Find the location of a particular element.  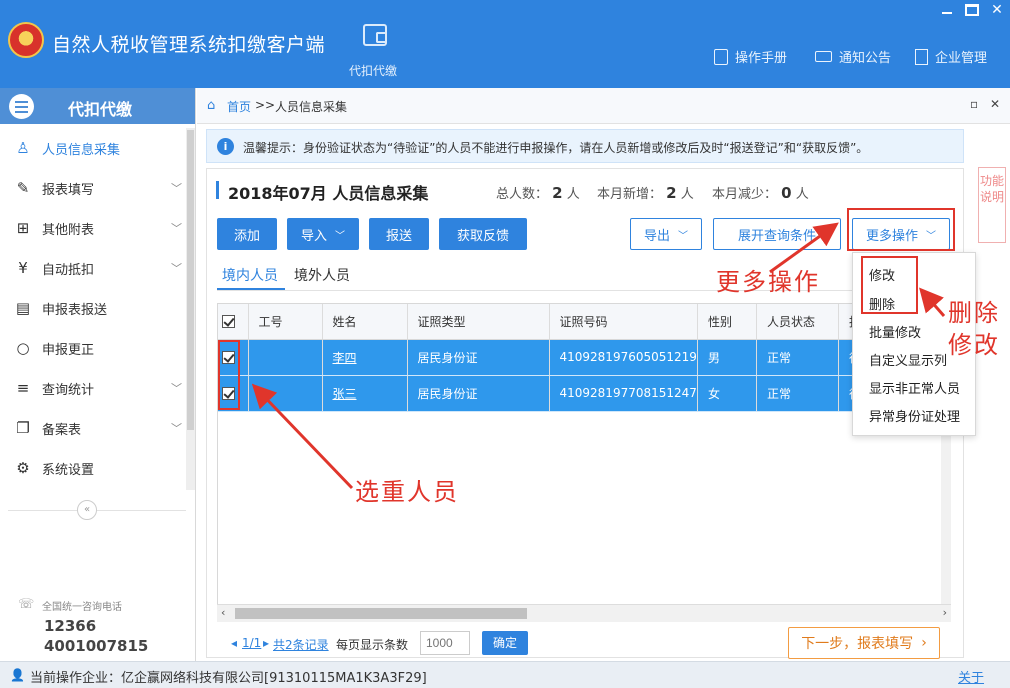

menu-item-abnormal-id: 异常身份证处理 is located at coordinates (914, 415).